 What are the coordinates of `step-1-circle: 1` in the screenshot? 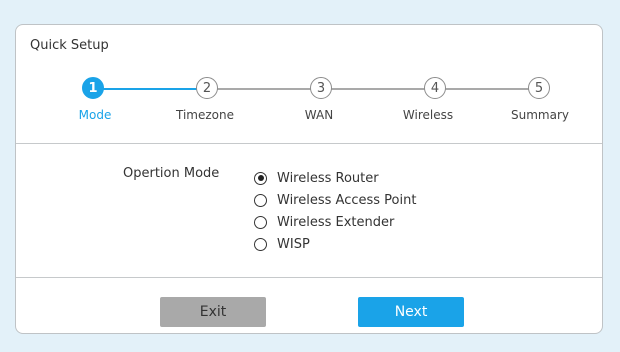 It's located at (93, 88).